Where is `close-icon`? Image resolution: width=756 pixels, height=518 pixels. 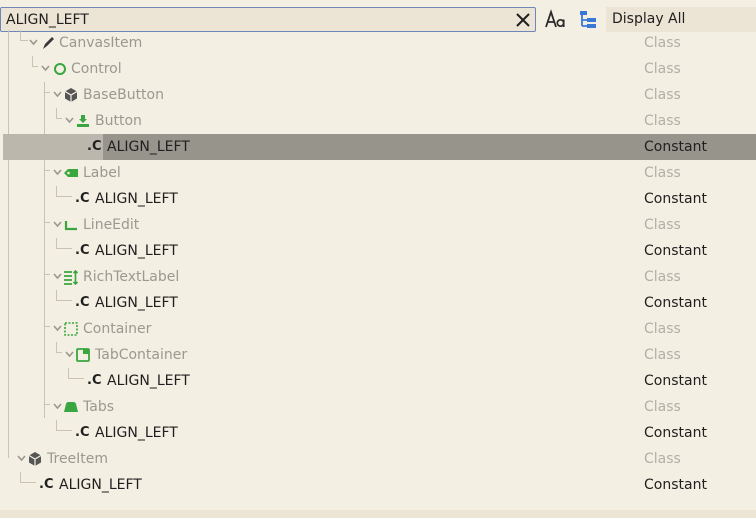 close-icon is located at coordinates (523, 20).